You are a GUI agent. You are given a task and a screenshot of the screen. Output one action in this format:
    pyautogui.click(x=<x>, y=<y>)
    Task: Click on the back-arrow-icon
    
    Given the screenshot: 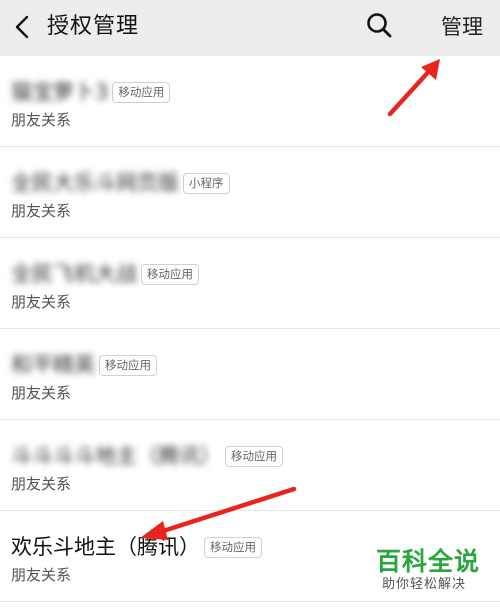 What is the action you would take?
    pyautogui.click(x=22, y=27)
    